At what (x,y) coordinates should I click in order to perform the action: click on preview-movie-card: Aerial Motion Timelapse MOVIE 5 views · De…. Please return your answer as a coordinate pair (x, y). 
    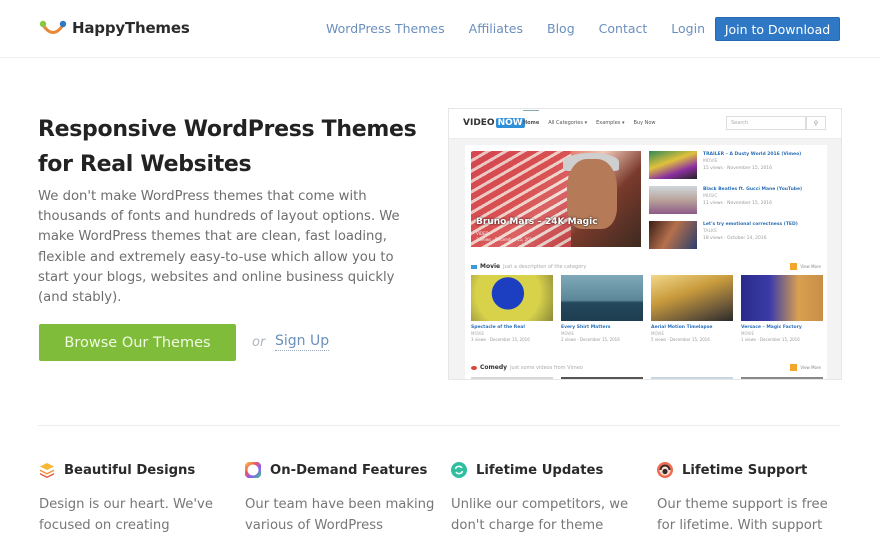
    Looking at the image, I should click on (692, 309).